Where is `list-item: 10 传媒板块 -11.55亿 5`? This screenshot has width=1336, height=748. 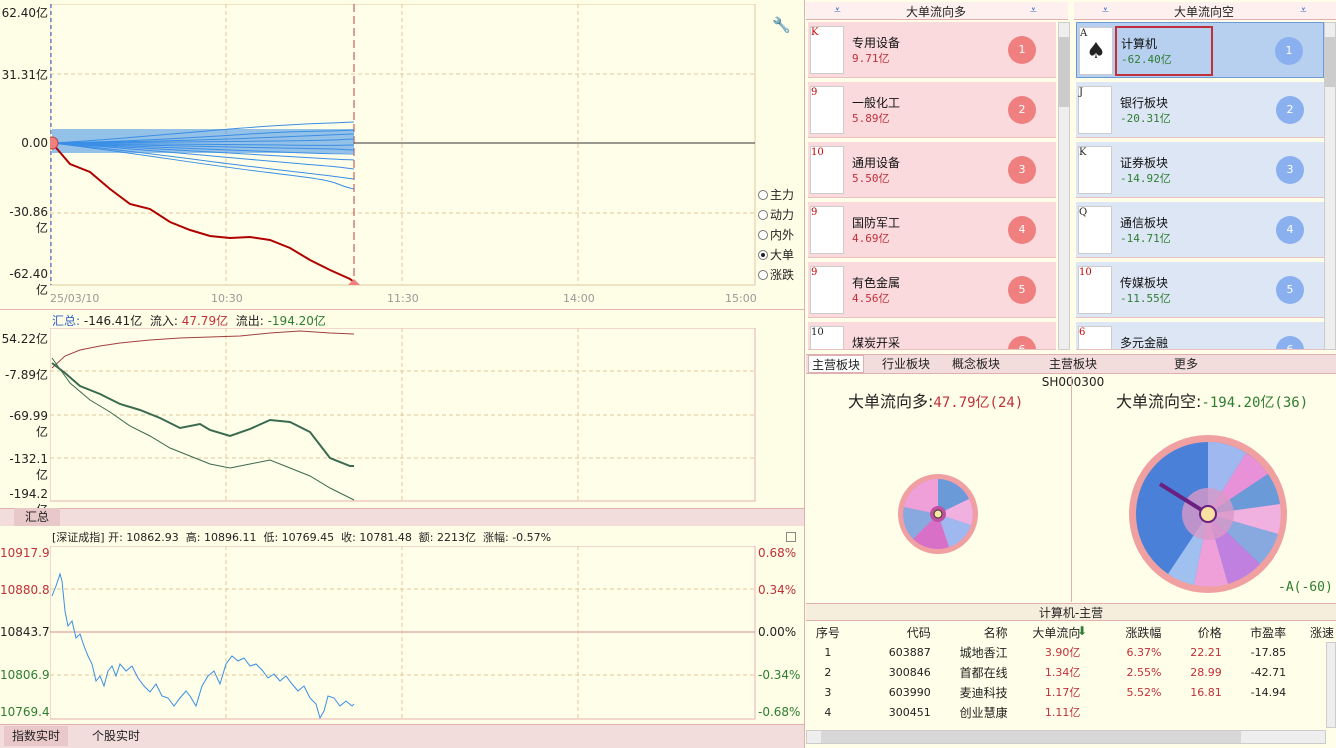 list-item: 10 传媒板块 -11.55亿 5 is located at coordinates (1200, 290).